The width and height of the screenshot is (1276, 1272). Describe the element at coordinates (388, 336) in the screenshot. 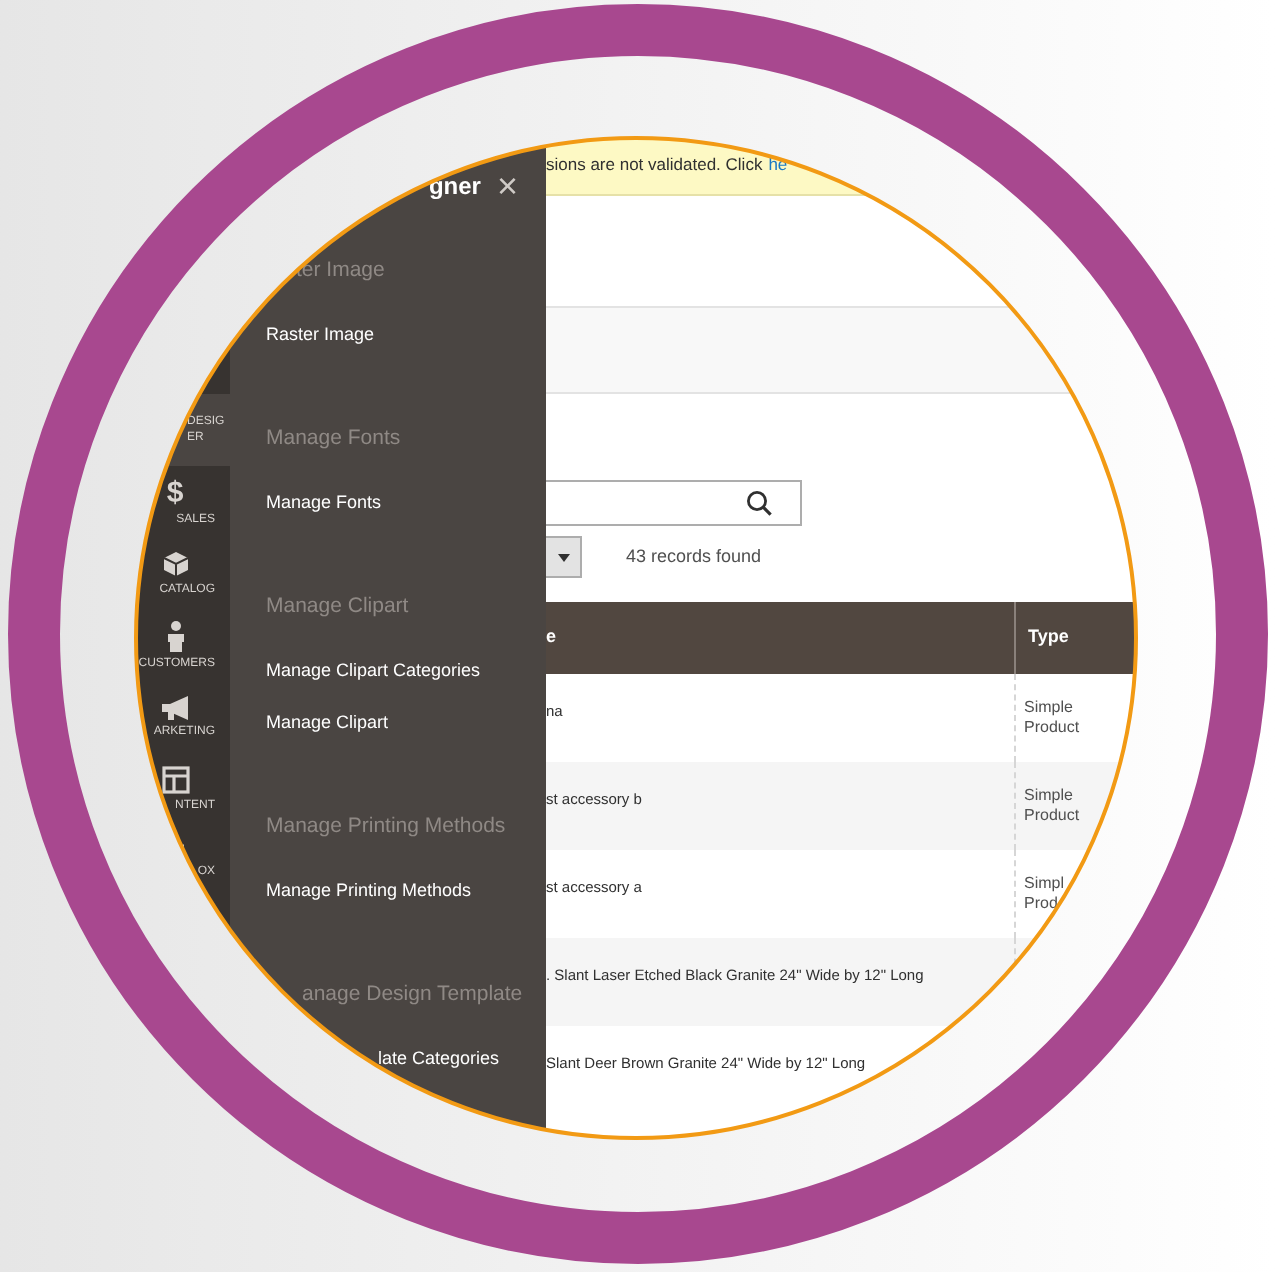

I see `menu-item: Raster Image` at that location.